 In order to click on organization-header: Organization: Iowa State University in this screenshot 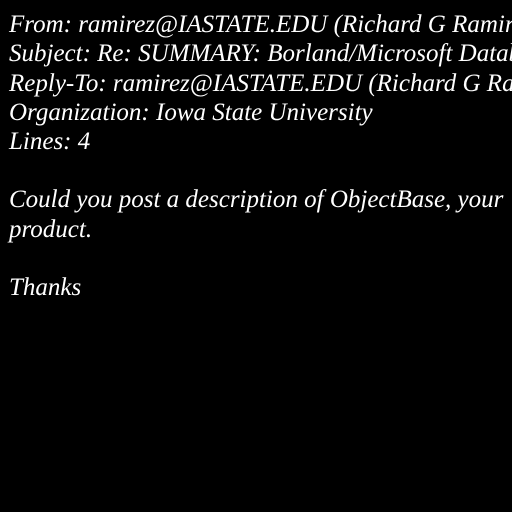, I will do `click(191, 112)`.